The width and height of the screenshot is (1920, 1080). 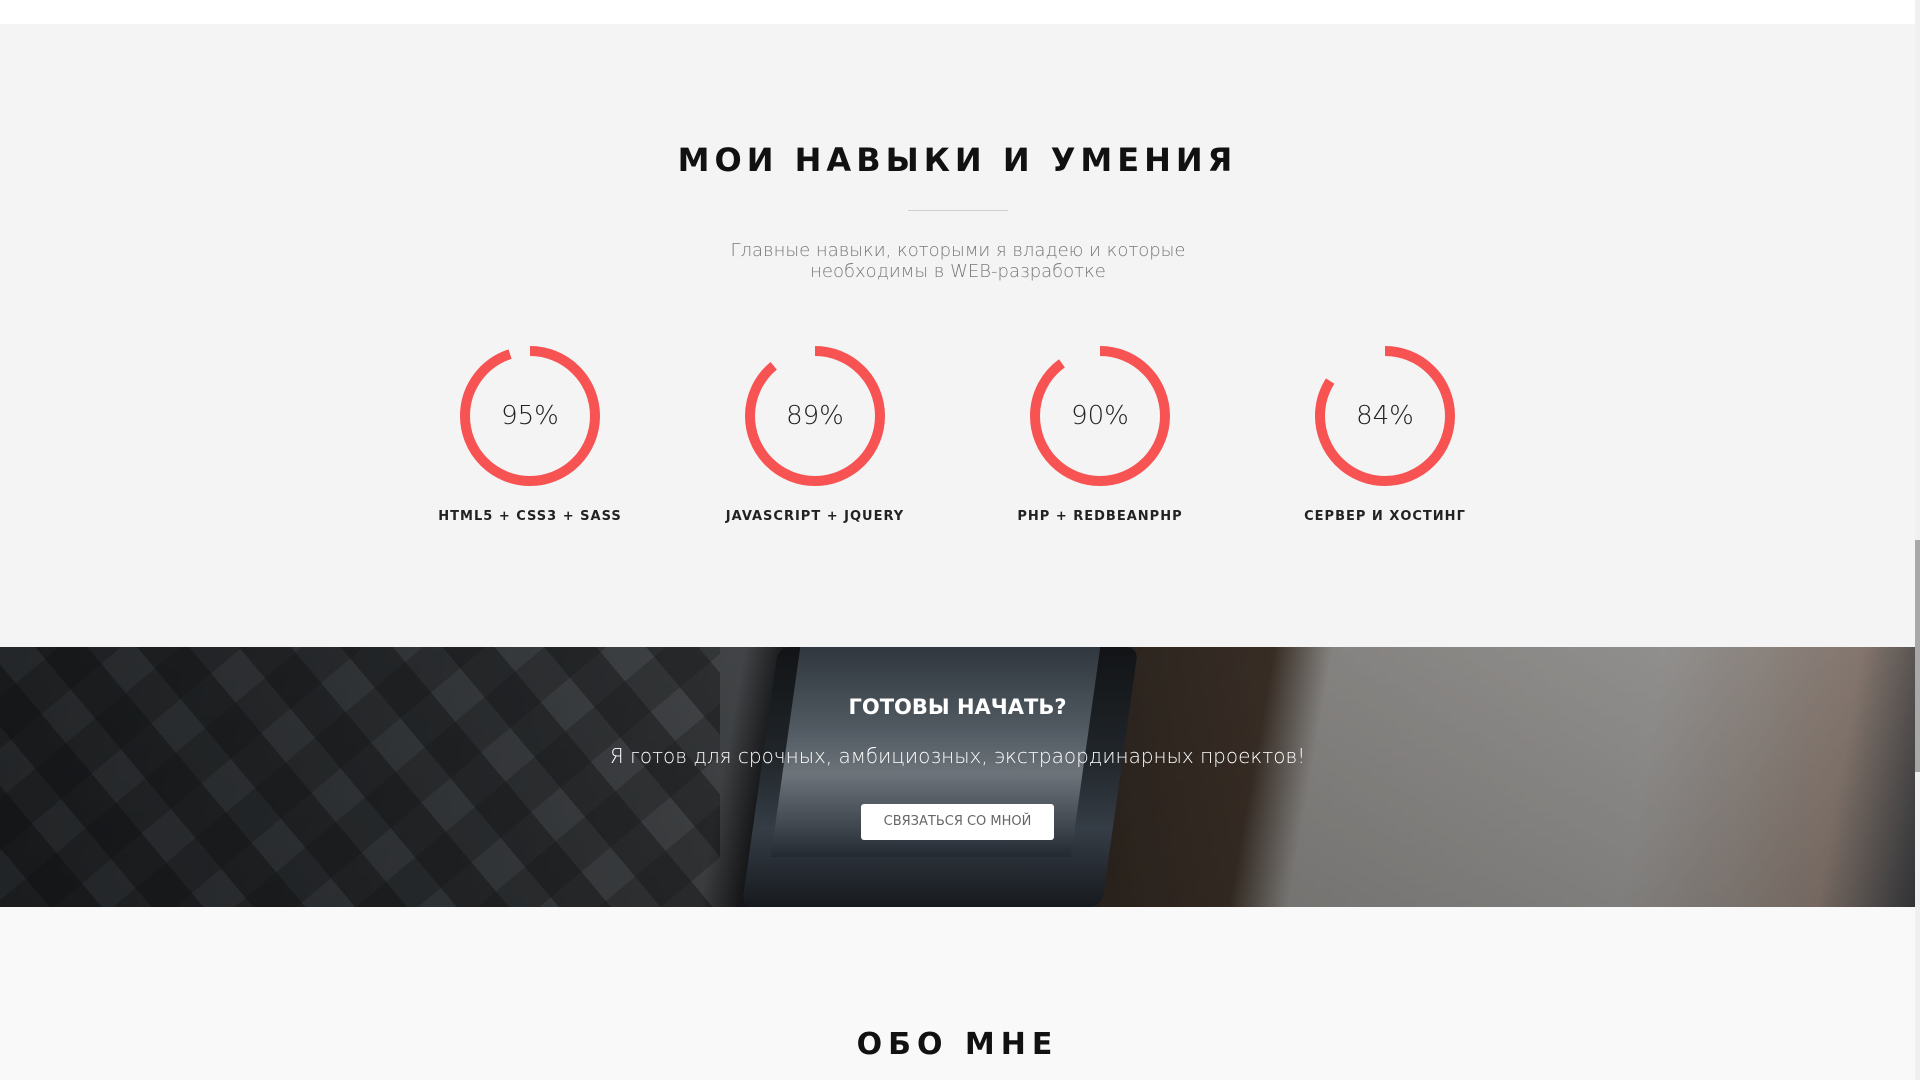 I want to click on skill-percent: 89%, so click(x=815, y=416).